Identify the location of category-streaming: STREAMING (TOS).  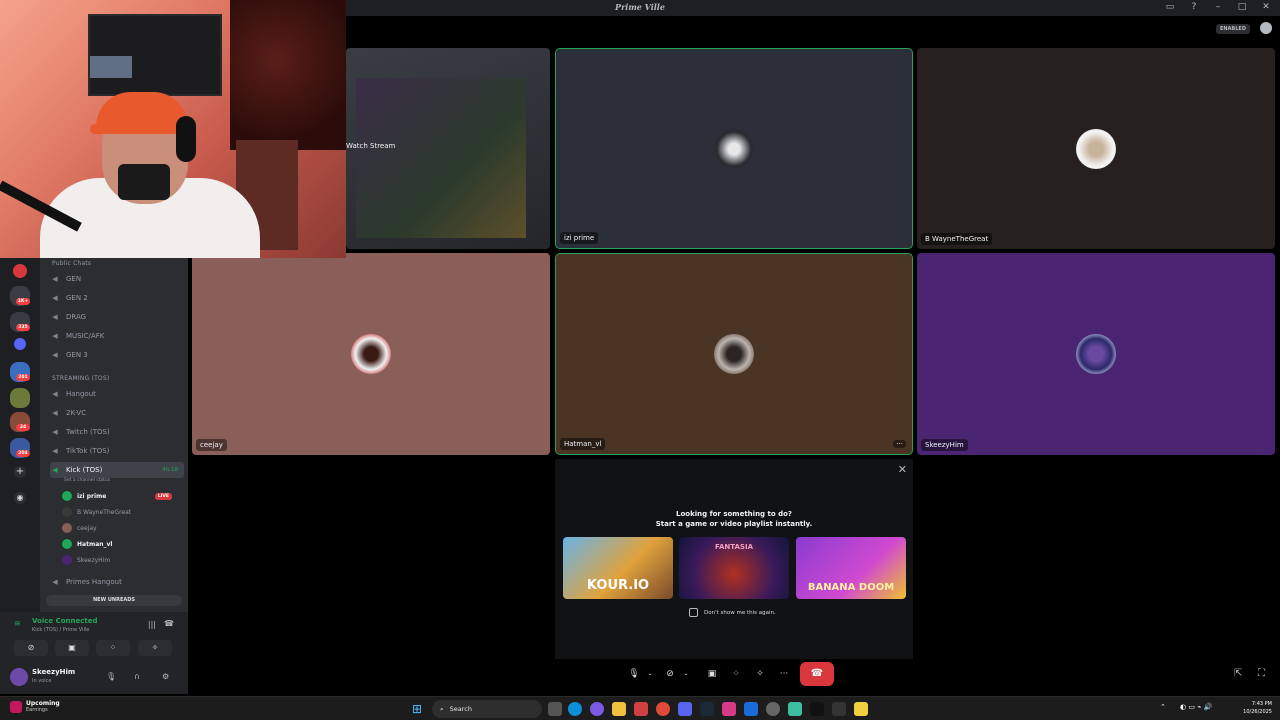
(80, 378).